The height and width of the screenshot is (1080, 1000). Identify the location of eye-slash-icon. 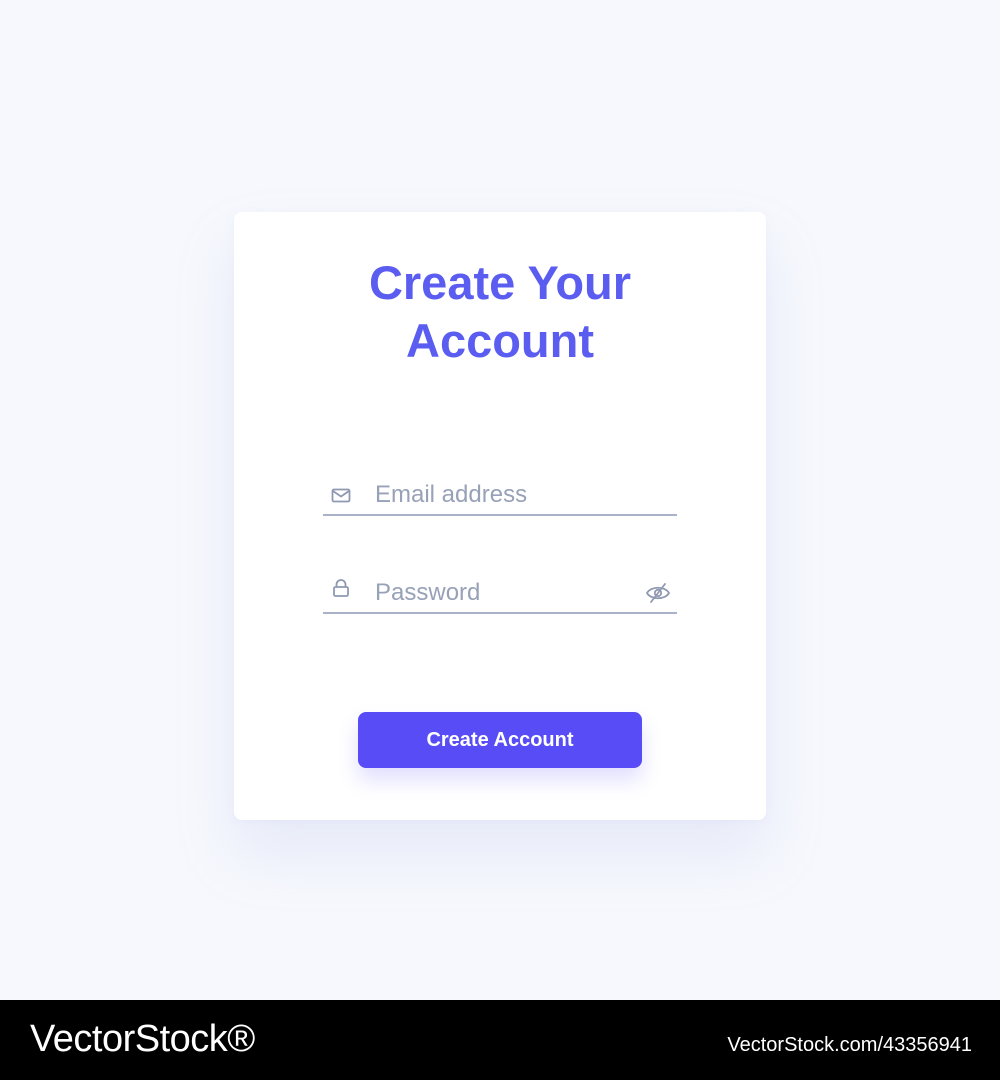
(658, 593).